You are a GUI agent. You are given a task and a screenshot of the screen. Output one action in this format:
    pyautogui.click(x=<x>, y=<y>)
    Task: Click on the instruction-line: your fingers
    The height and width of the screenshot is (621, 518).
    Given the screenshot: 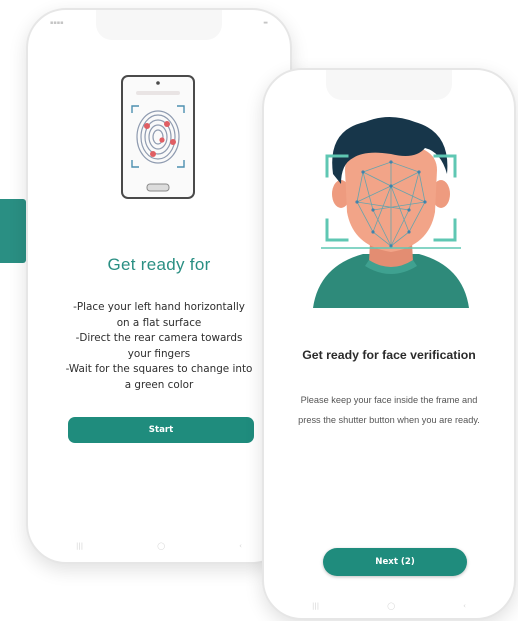 What is the action you would take?
    pyautogui.click(x=159, y=353)
    